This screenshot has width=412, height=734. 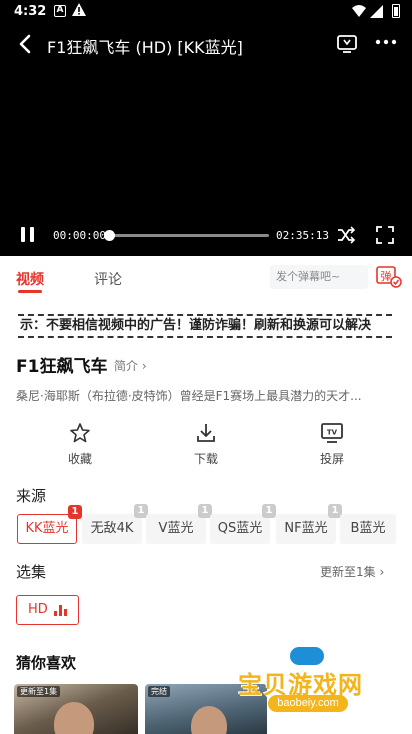 I want to click on star-icon, so click(x=80, y=433).